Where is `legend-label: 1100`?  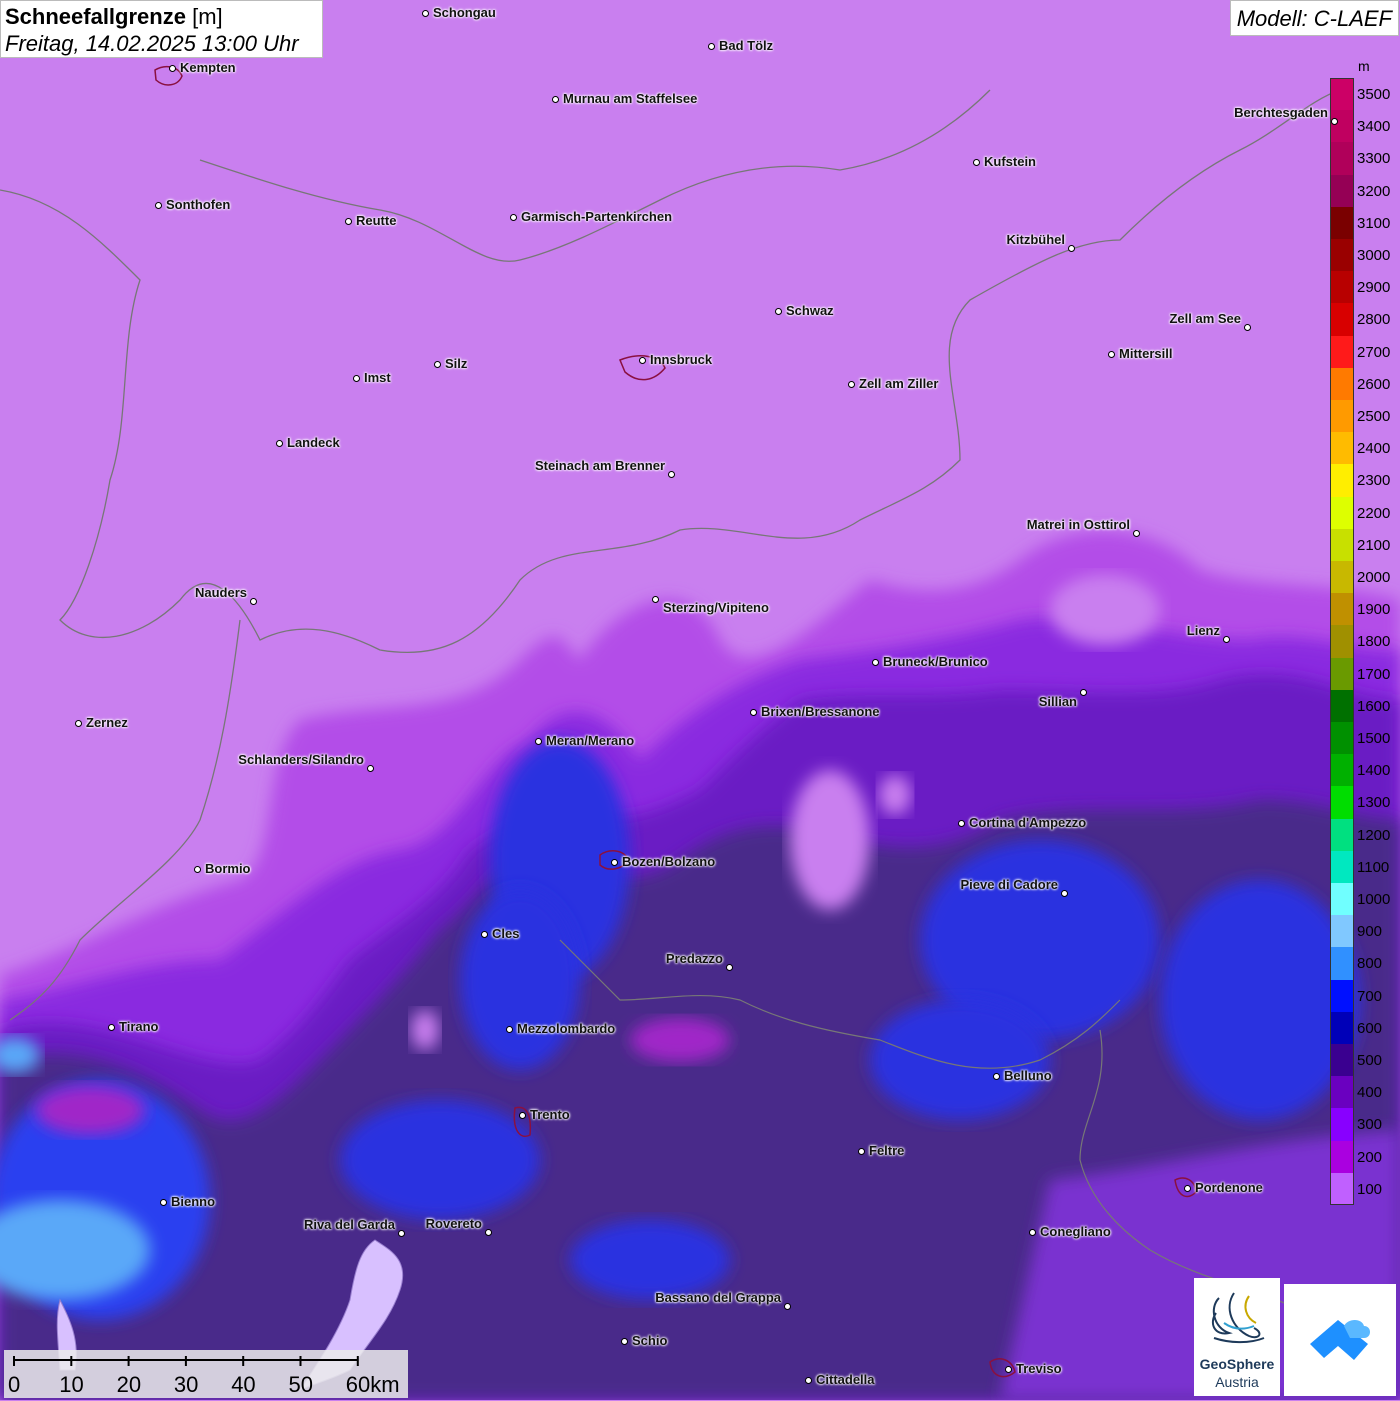
legend-label: 1100 is located at coordinates (1373, 867).